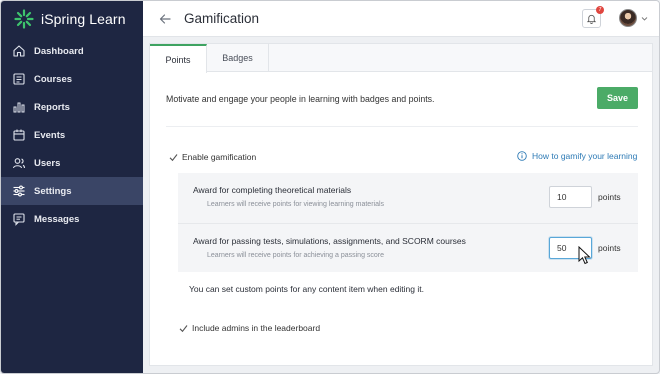  I want to click on howto-link-text: How to gamify your learning, so click(585, 156).